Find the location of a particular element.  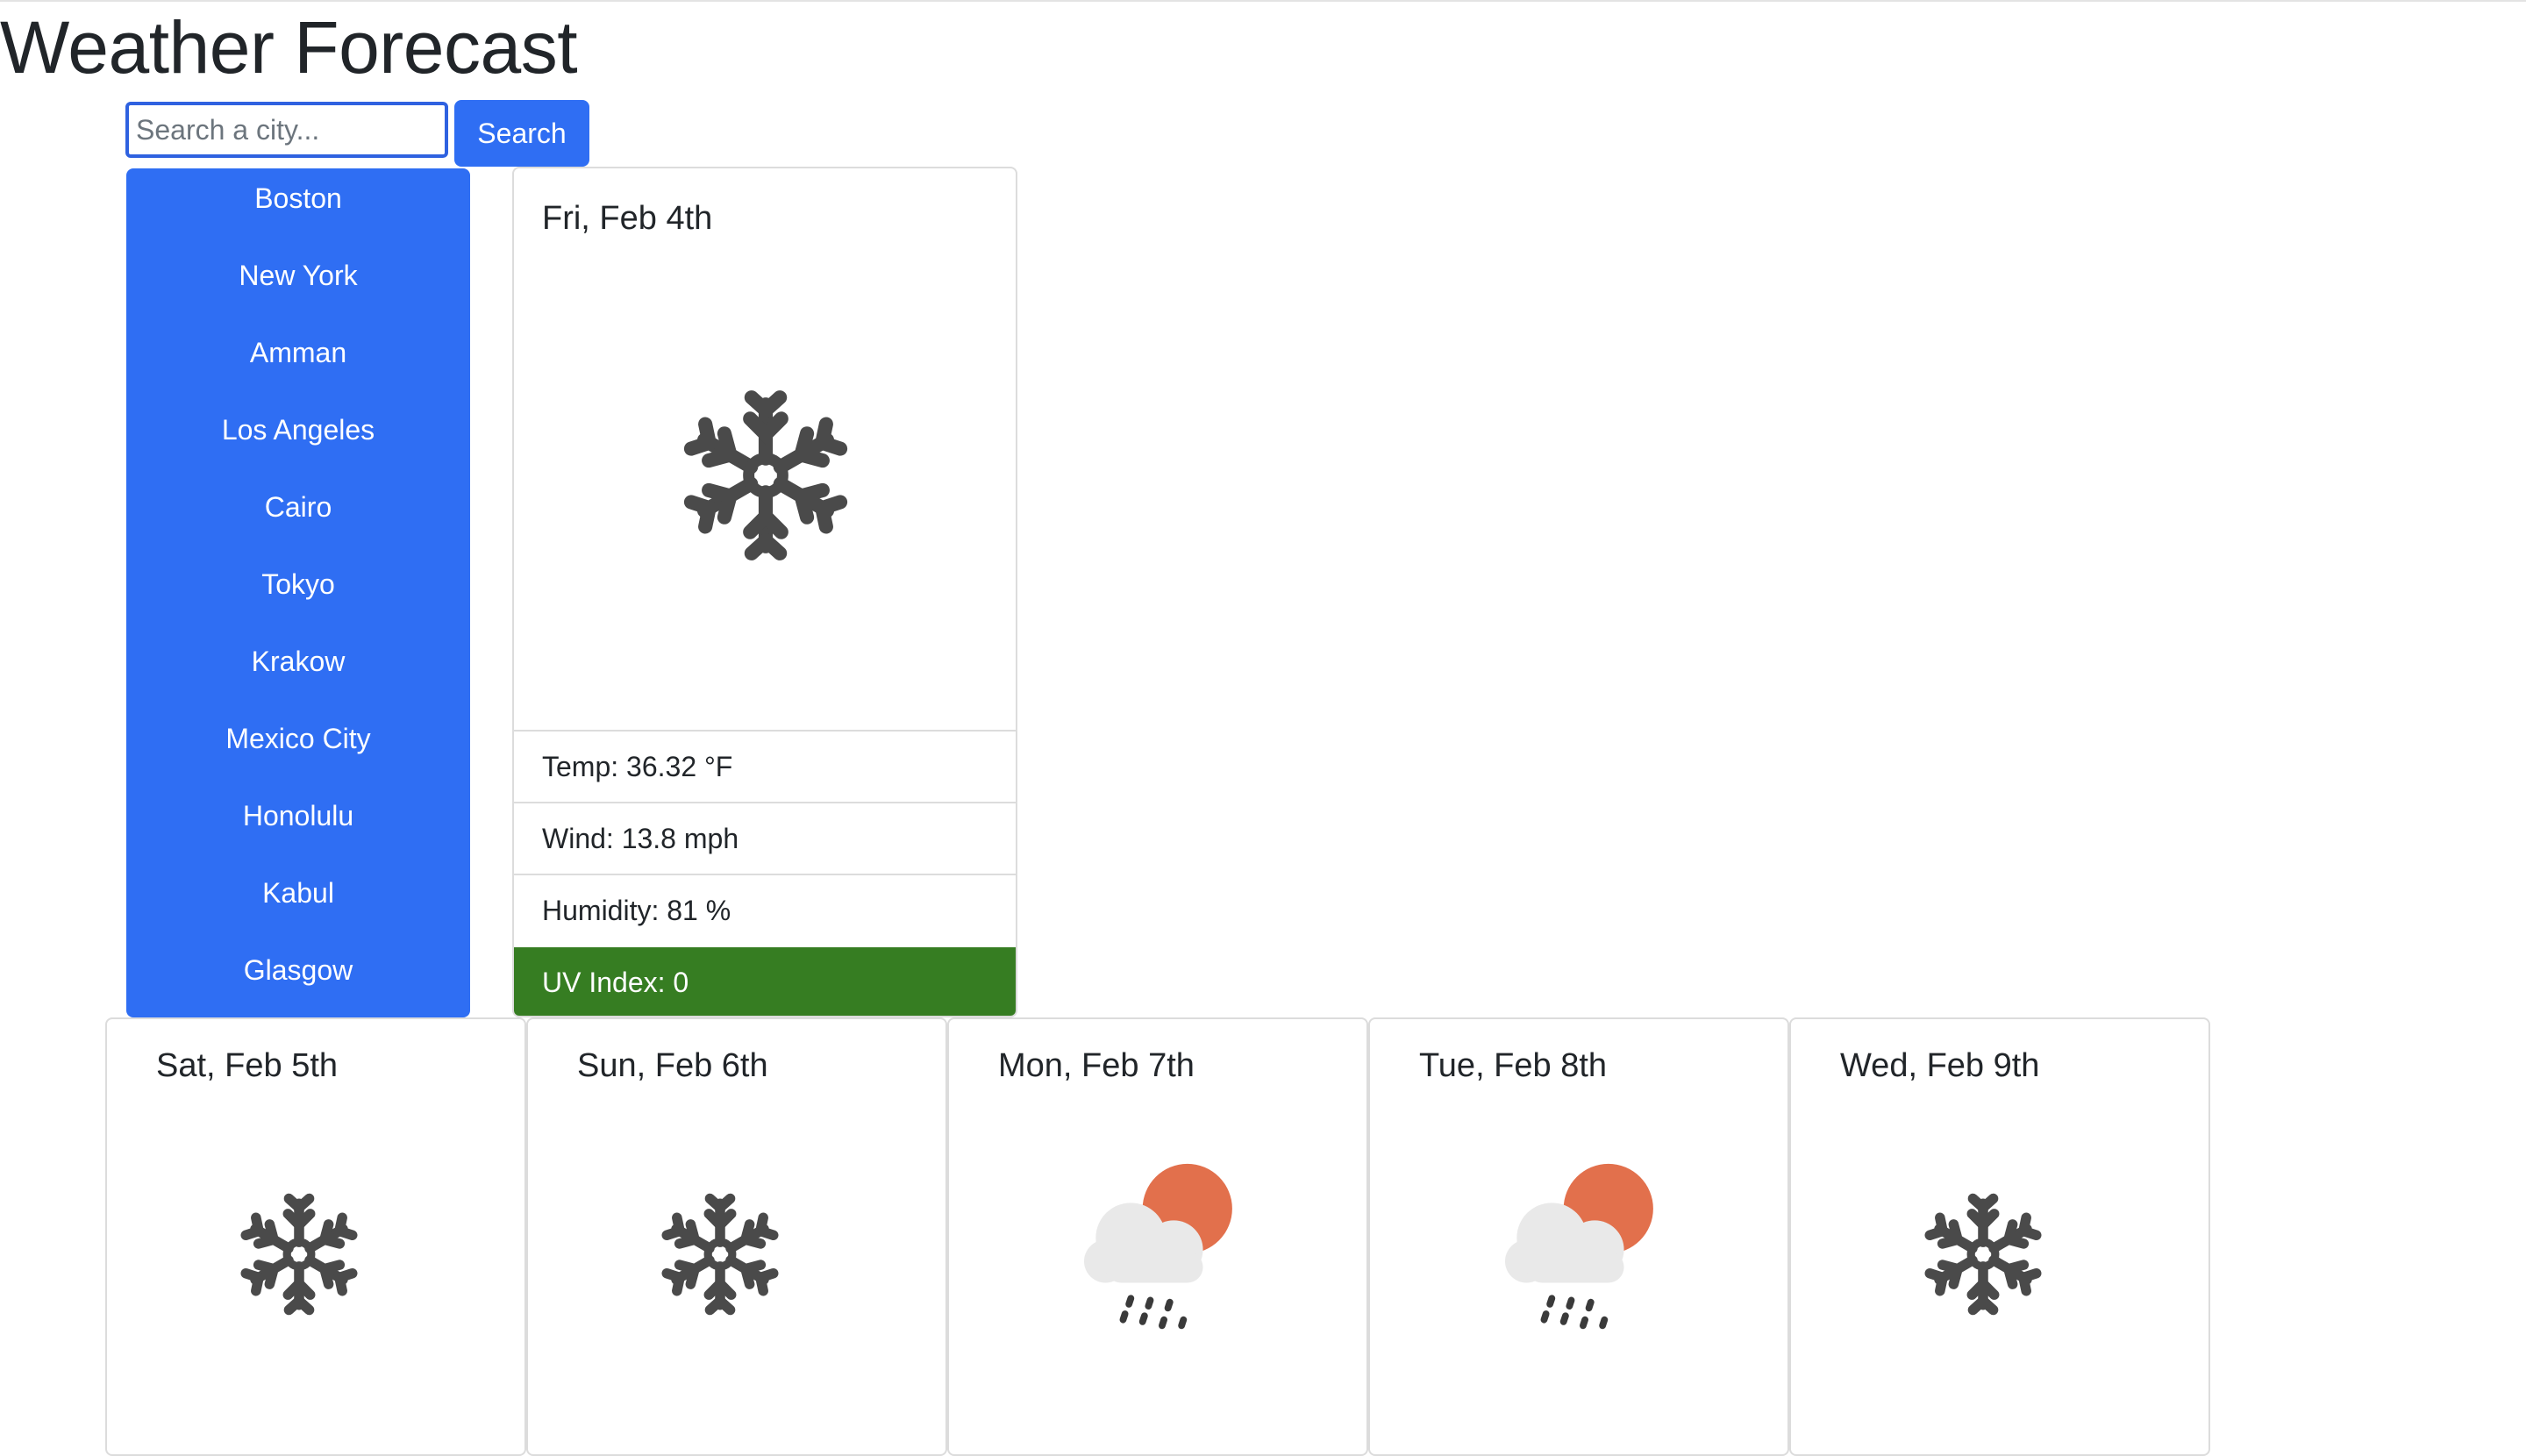

forecast-card: Tue, Feb 8th is located at coordinates (1578, 1236).